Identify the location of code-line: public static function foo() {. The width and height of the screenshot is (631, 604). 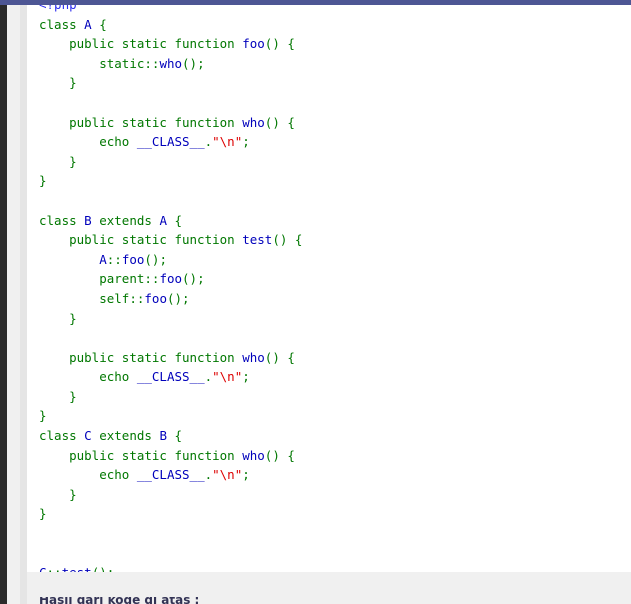
(182, 44).